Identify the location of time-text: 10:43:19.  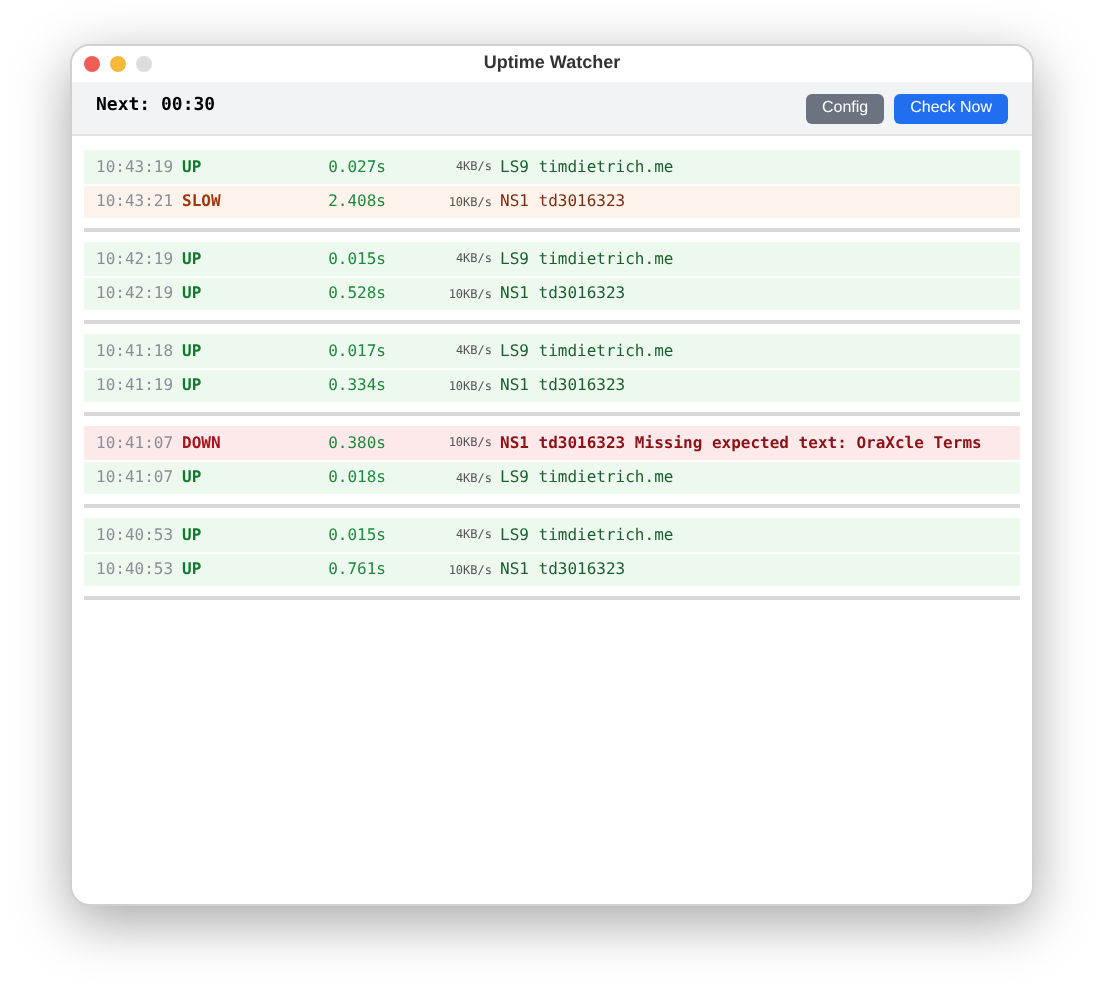
(136, 167).